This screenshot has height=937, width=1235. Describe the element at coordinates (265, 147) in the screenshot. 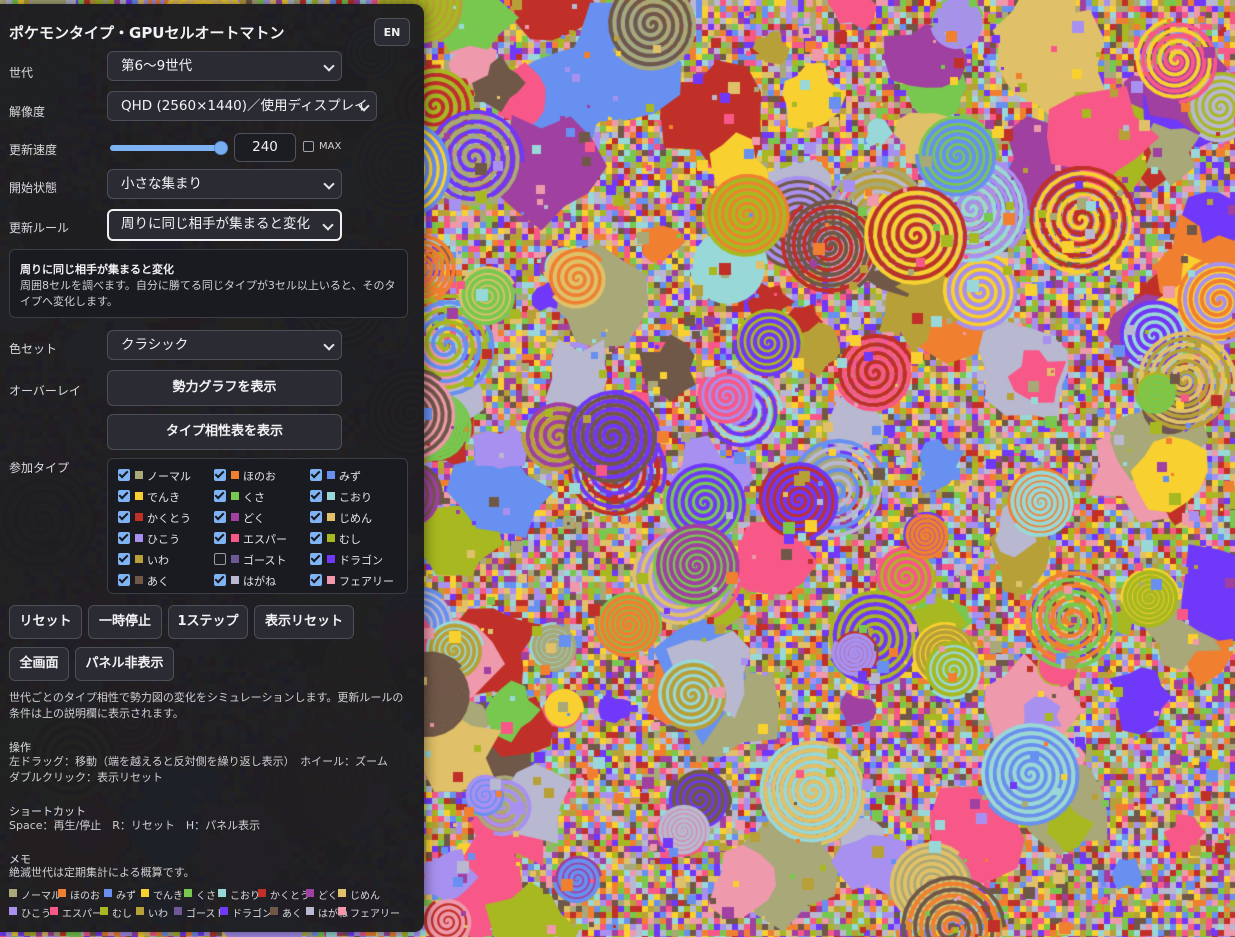

I see `speed-input: 240` at that location.